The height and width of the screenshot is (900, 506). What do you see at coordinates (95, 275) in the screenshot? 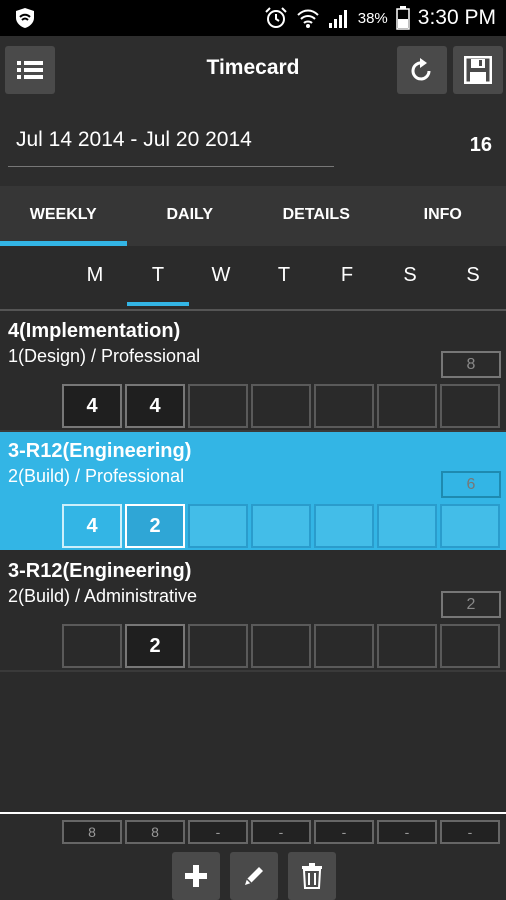
I see `day-monday: M` at bounding box center [95, 275].